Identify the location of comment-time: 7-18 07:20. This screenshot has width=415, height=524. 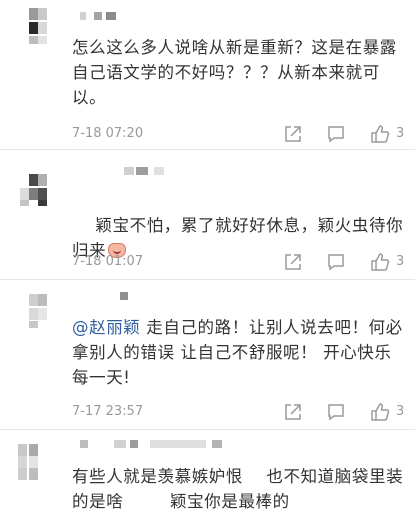
(108, 133).